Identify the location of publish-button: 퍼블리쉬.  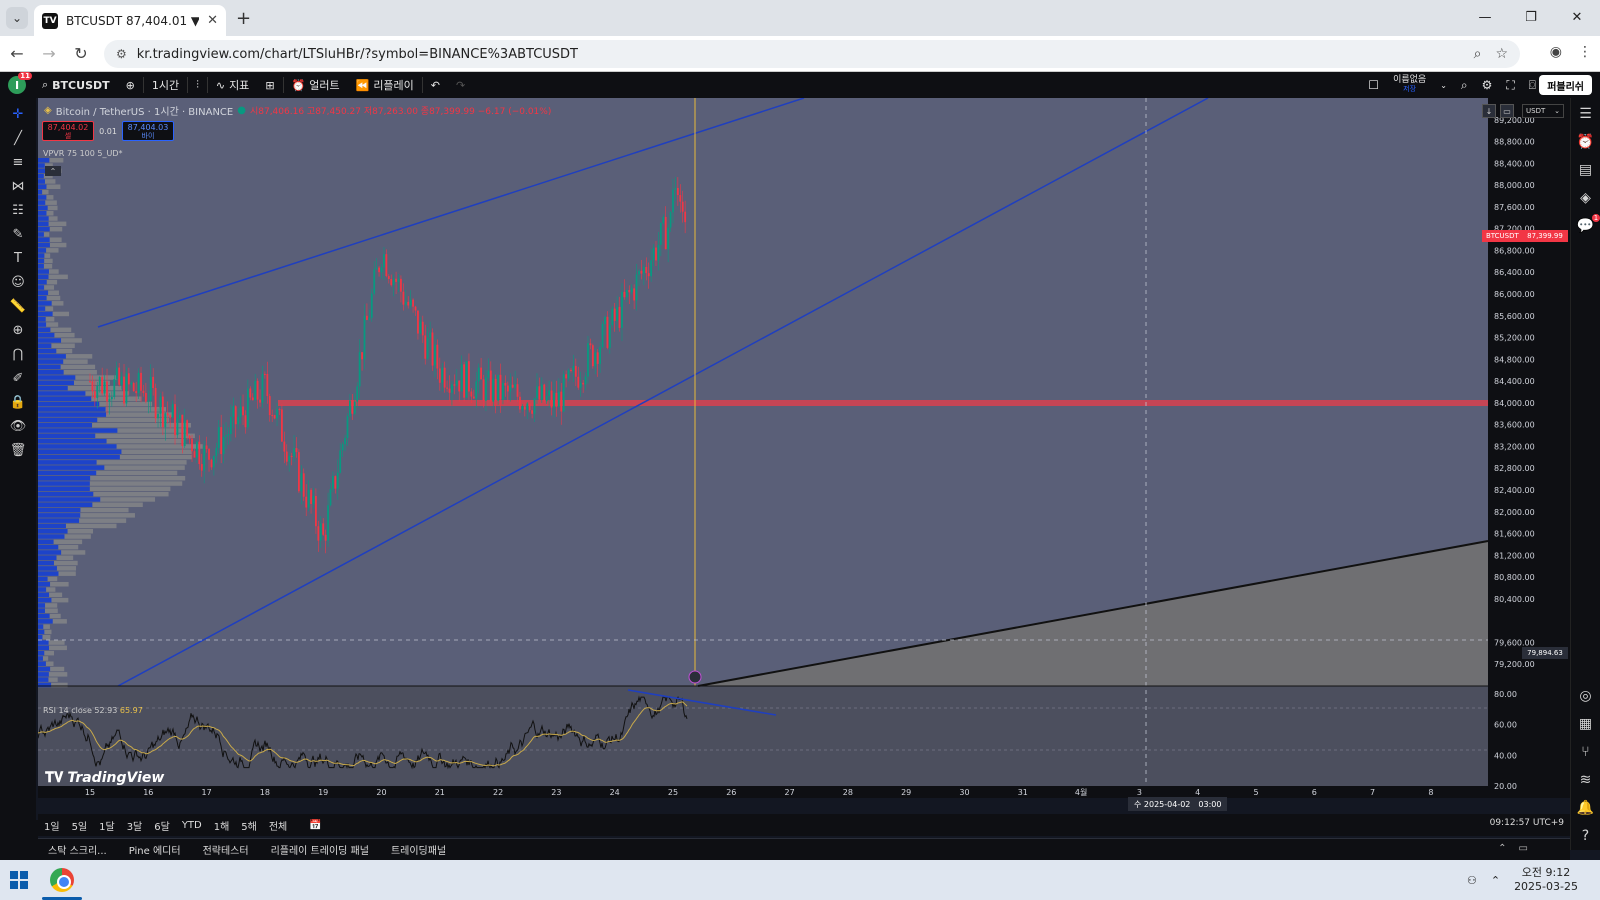
(1565, 85).